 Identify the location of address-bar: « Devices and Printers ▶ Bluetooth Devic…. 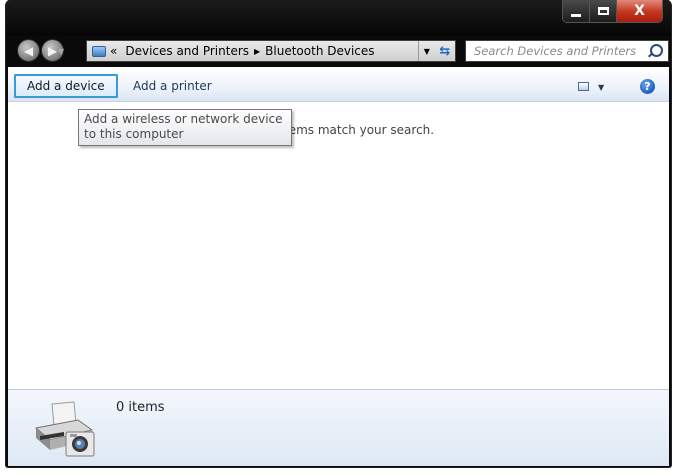
(271, 51).